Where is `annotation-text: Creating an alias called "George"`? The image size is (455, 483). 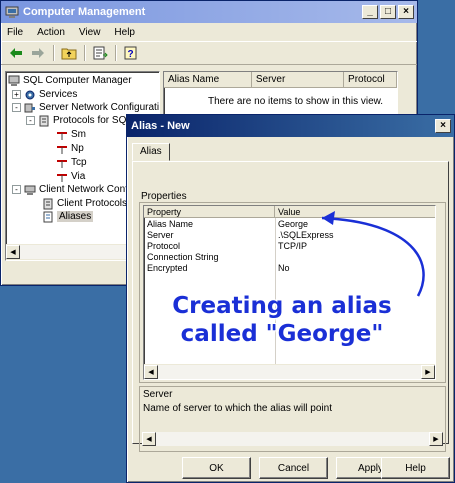 annotation-text: Creating an alias called "George" is located at coordinates (282, 320).